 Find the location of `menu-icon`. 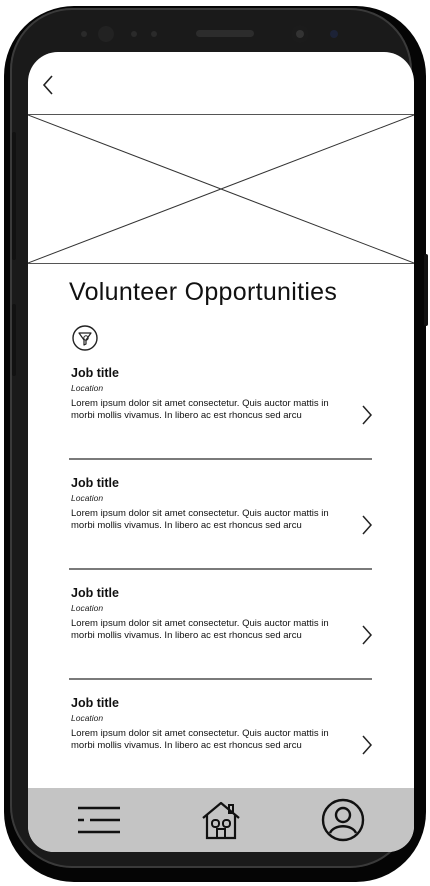

menu-icon is located at coordinates (99, 820).